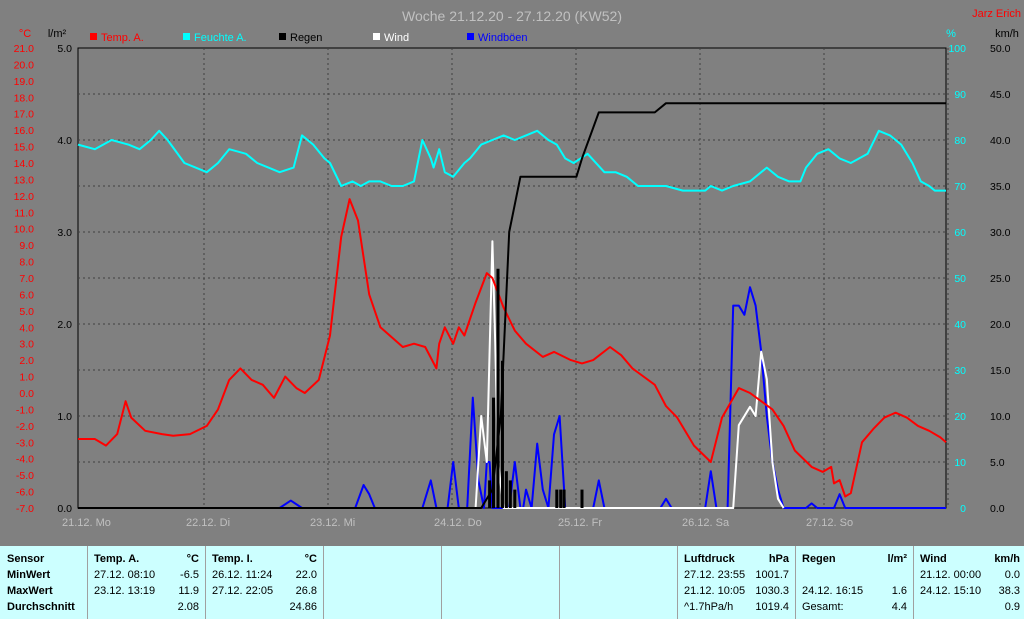 Image resolution: width=1024 pixels, height=619 pixels. Describe the element at coordinates (41, 607) in the screenshot. I see `row-label-avg: Durchschnitt` at that location.